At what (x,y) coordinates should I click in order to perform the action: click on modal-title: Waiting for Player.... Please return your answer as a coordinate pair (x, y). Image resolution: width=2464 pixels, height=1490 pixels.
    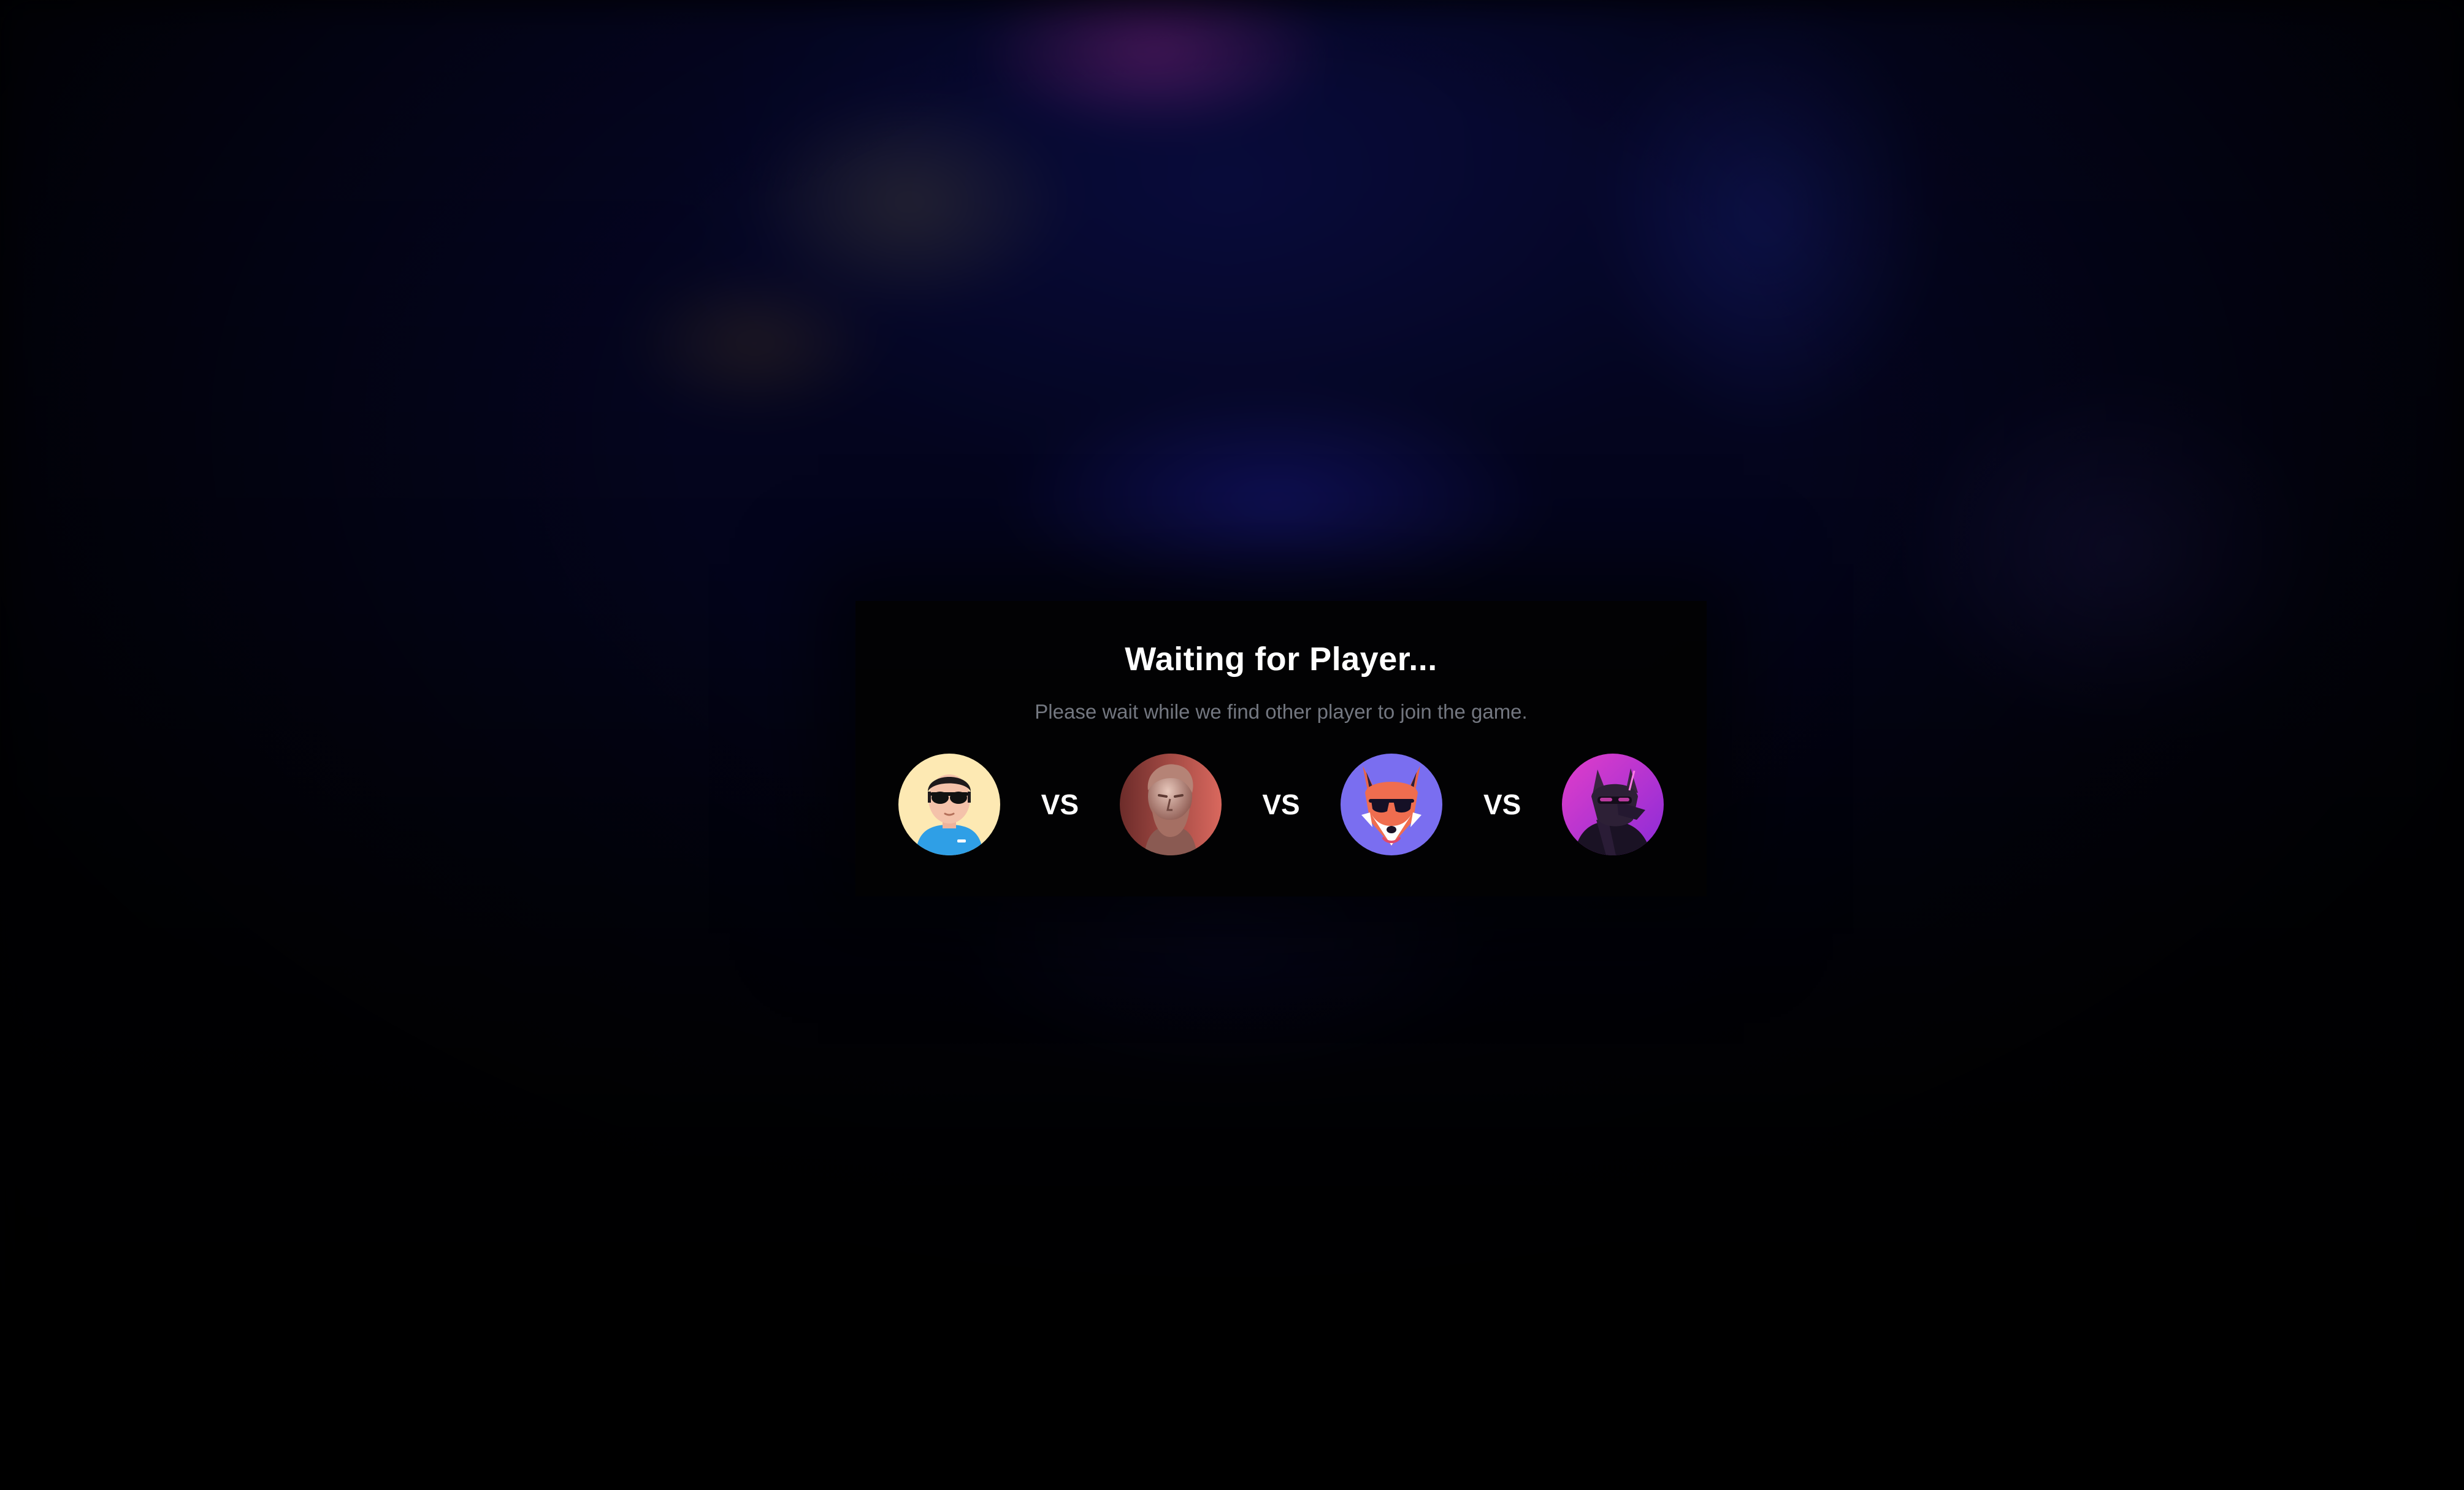
    Looking at the image, I should click on (1281, 659).